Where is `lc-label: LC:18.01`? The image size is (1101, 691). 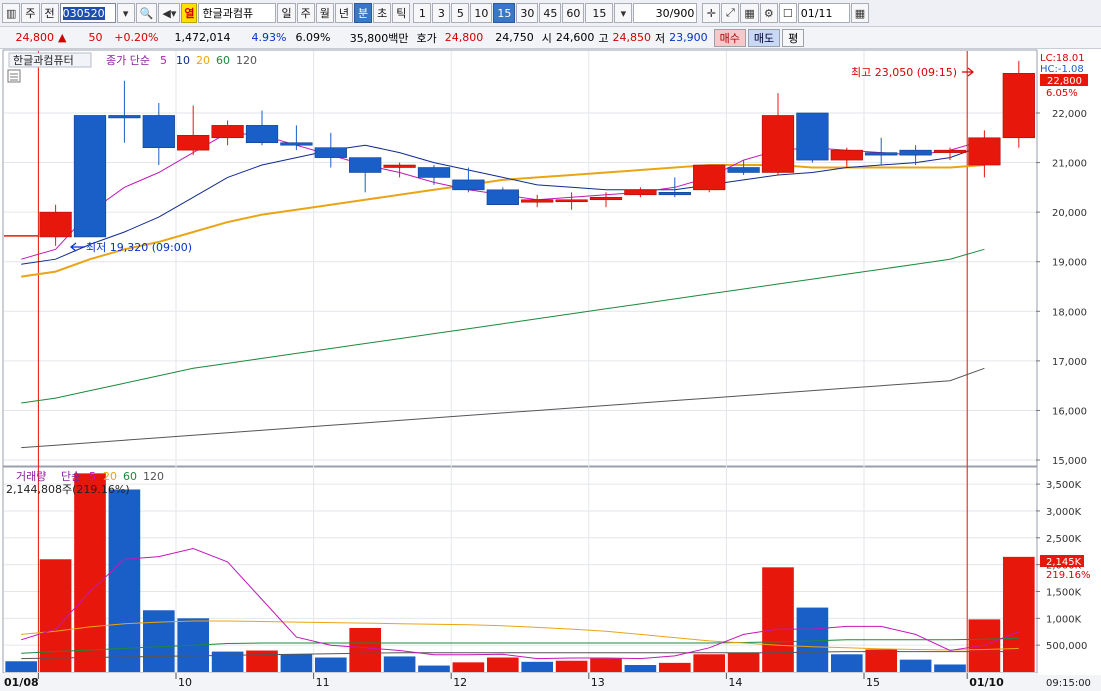 lc-label: LC:18.01 is located at coordinates (1062, 58).